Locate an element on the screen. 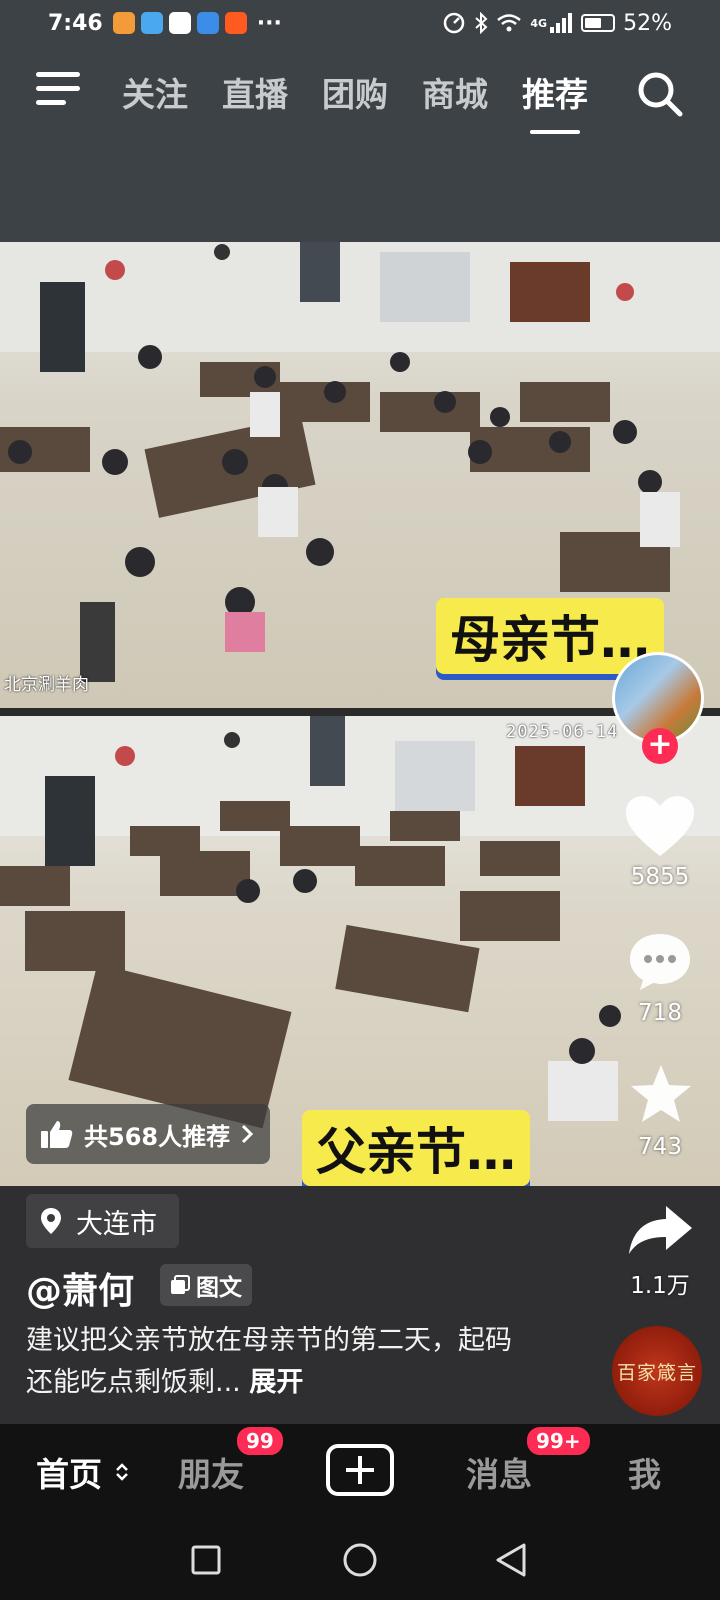 This screenshot has height=1600, width=720. tab-following: 关注 is located at coordinates (155, 92).